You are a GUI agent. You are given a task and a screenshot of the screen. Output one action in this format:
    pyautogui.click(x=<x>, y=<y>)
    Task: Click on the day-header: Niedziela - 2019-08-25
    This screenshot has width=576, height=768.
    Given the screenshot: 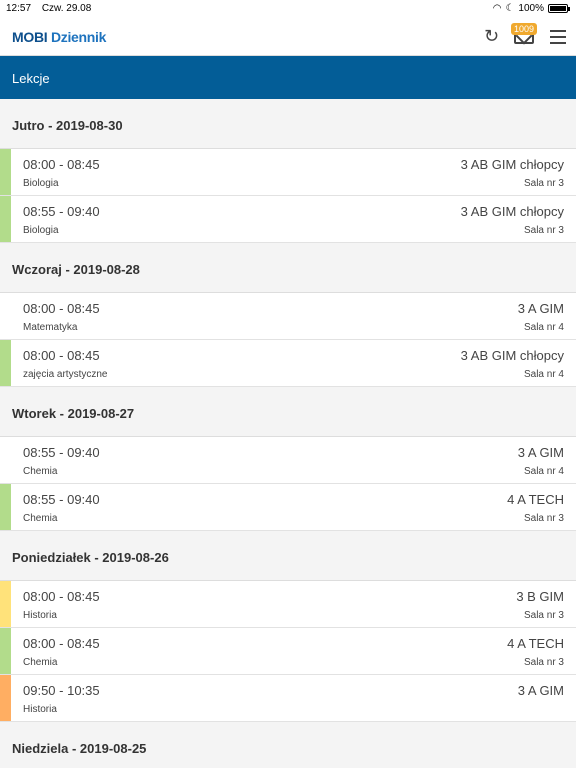 What is the action you would take?
    pyautogui.click(x=288, y=745)
    